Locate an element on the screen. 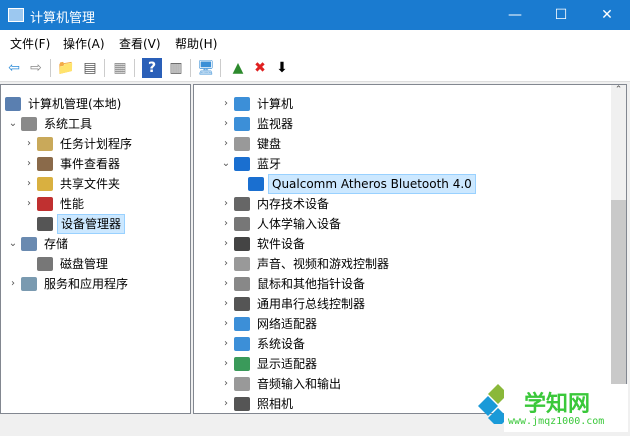 The height and width of the screenshot is (436, 630). tree-item: ⌄ 存储 is located at coordinates (98, 244).